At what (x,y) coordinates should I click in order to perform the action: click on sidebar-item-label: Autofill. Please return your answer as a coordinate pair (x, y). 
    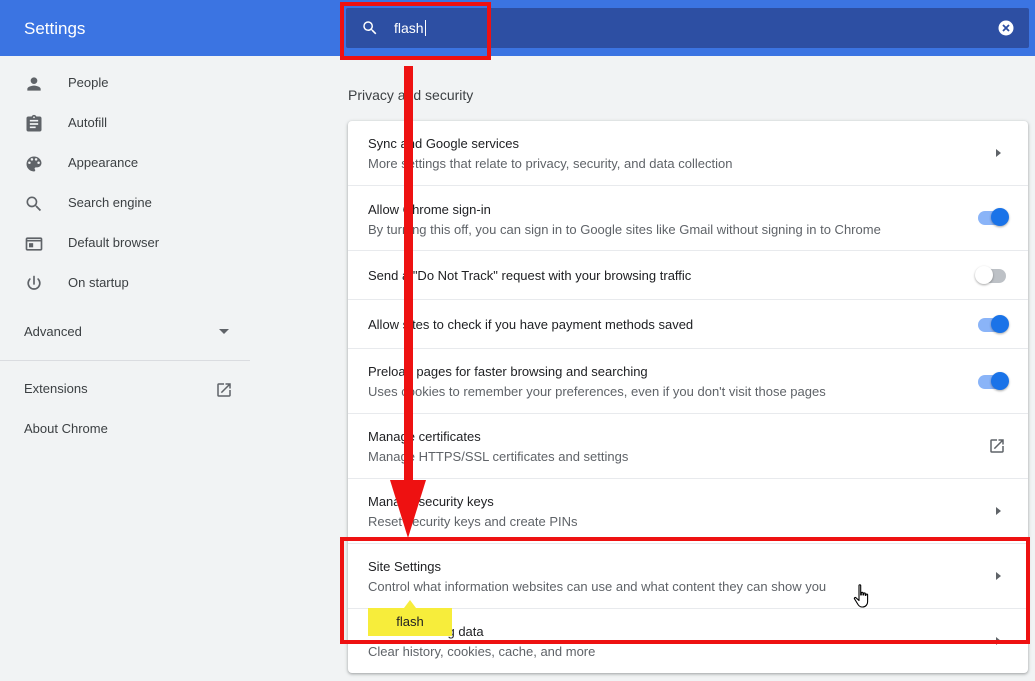
    Looking at the image, I should click on (88, 122).